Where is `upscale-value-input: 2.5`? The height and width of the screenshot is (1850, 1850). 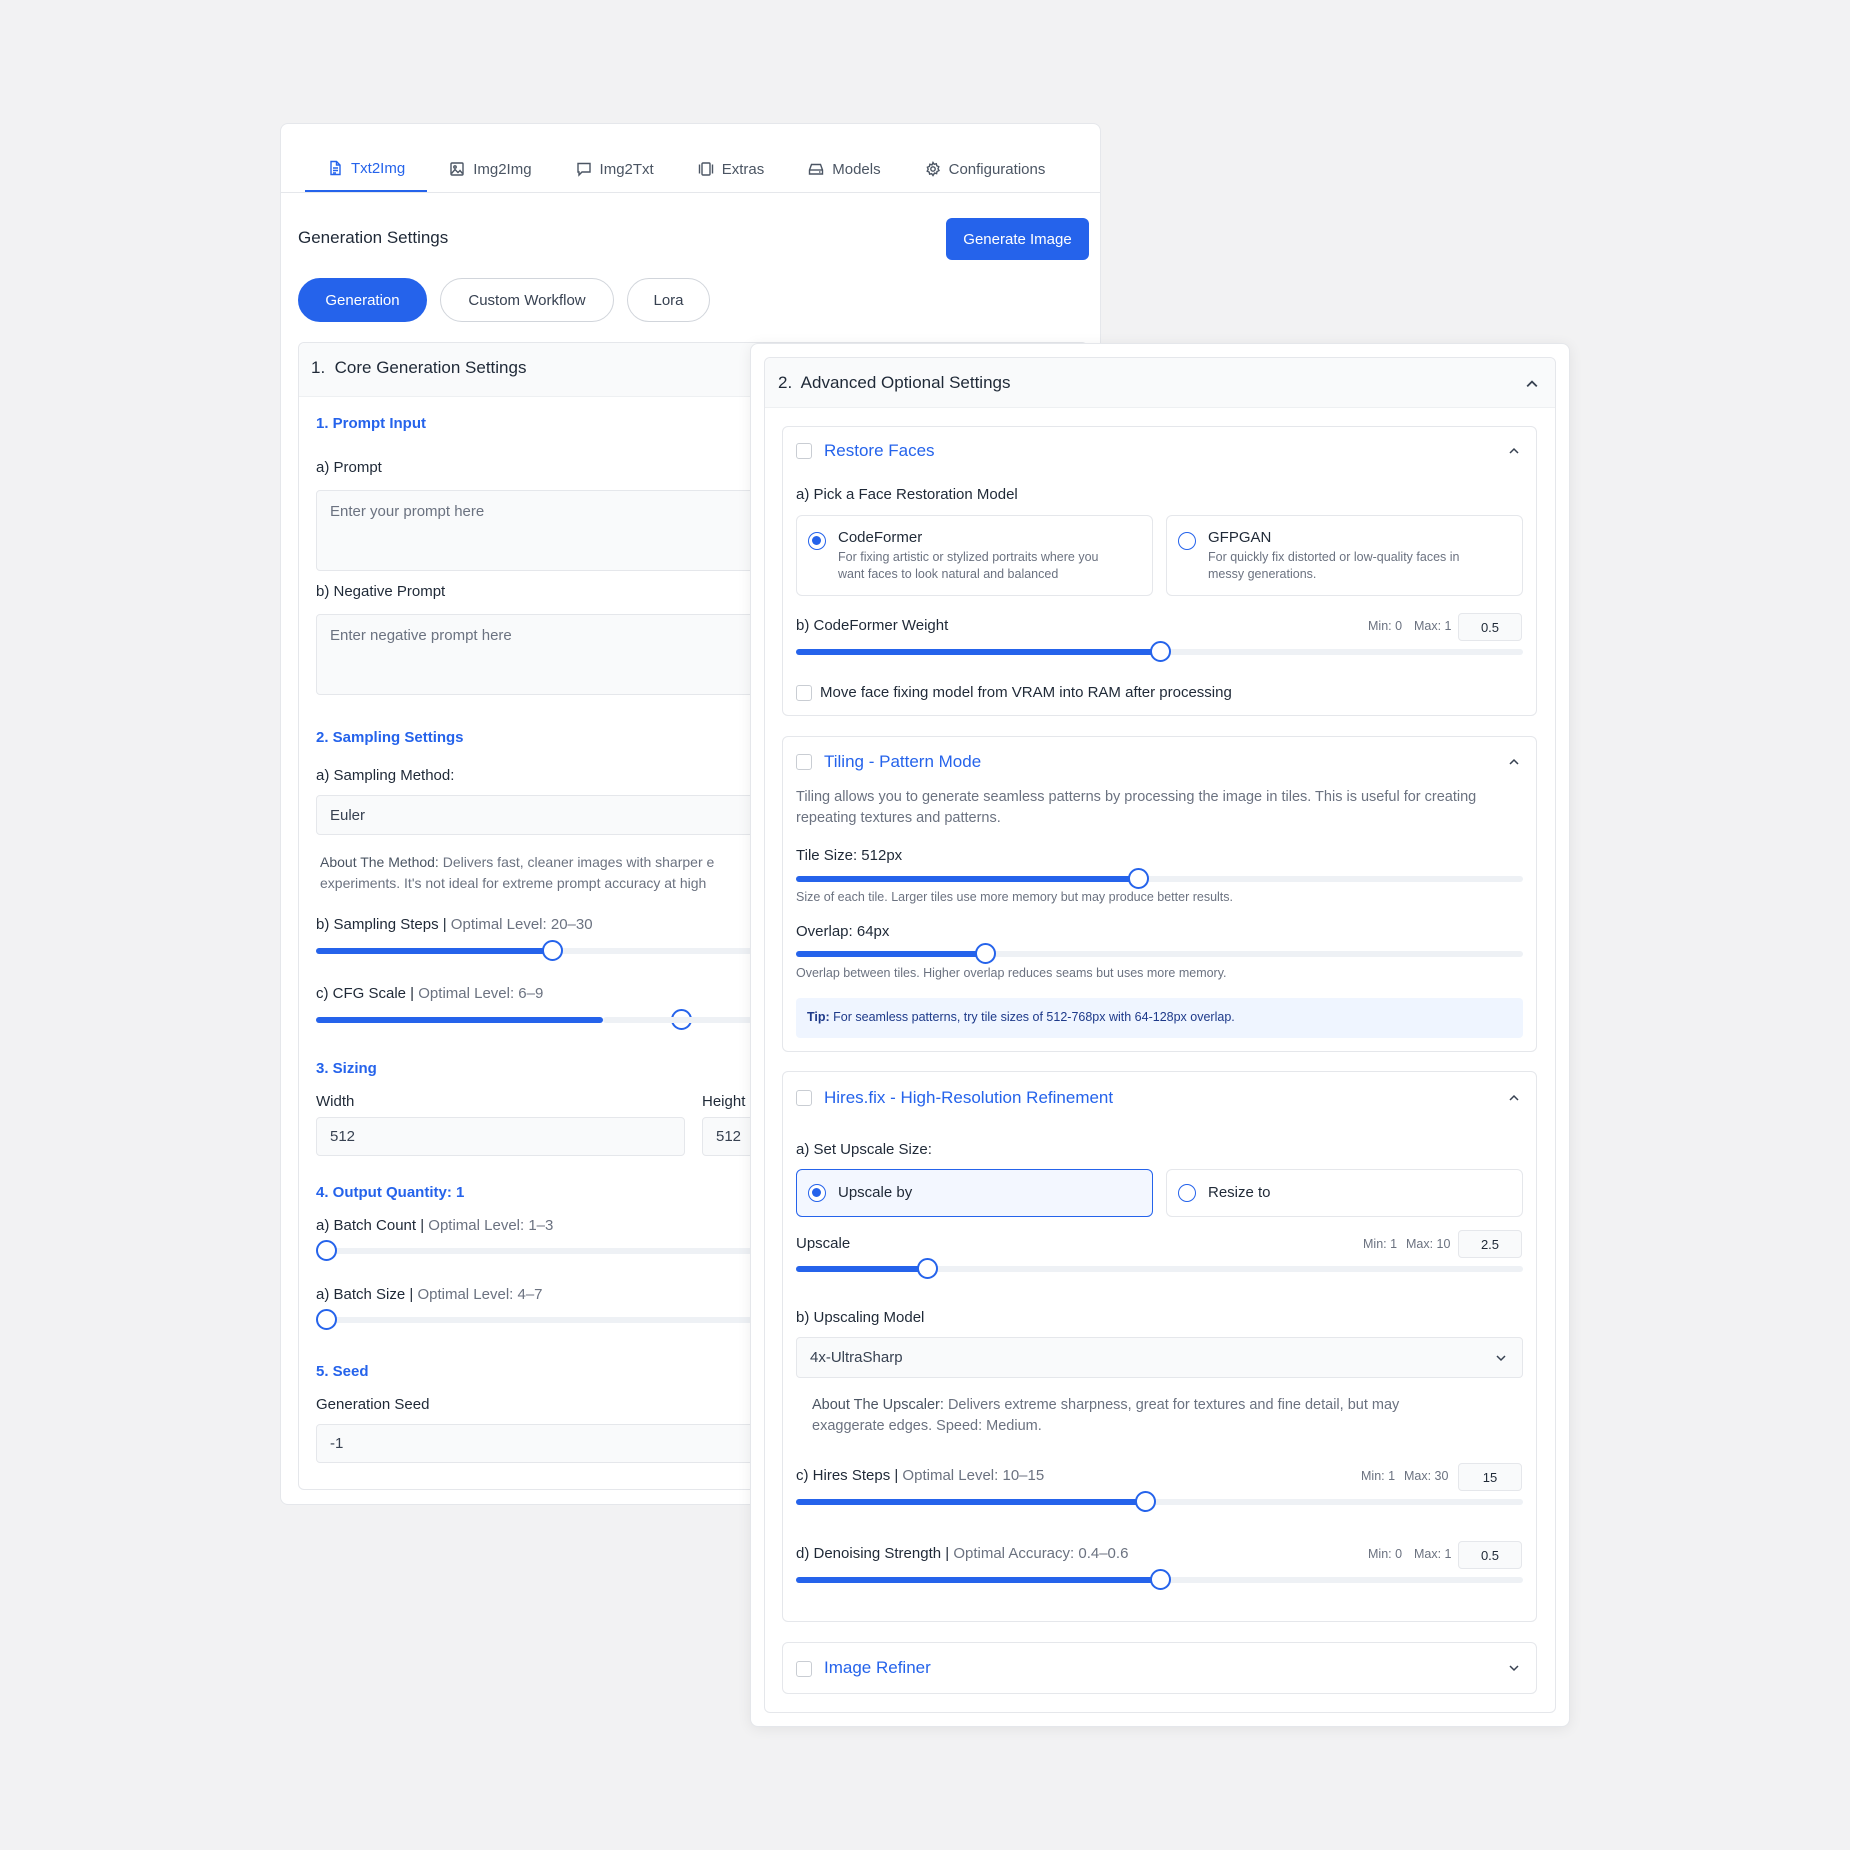
upscale-value-input: 2.5 is located at coordinates (1490, 1244).